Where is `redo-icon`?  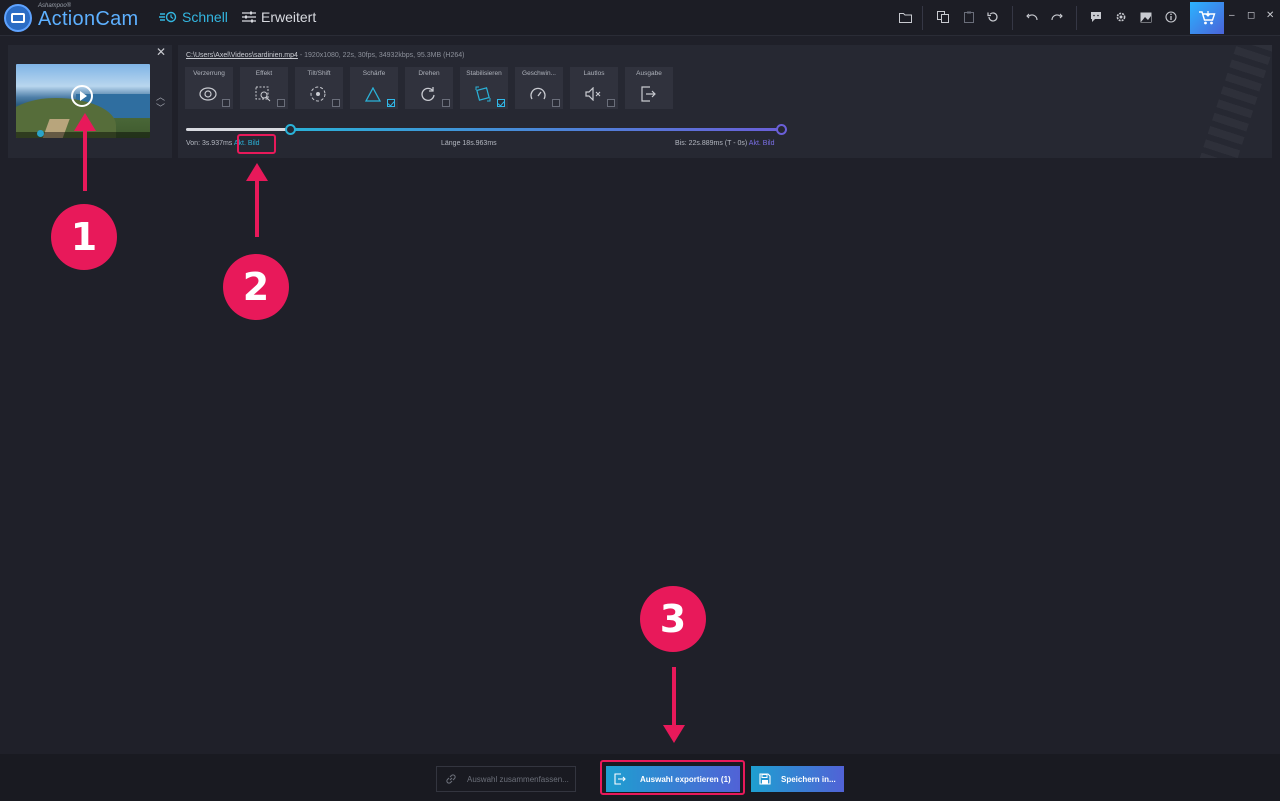
redo-icon is located at coordinates (1057, 17).